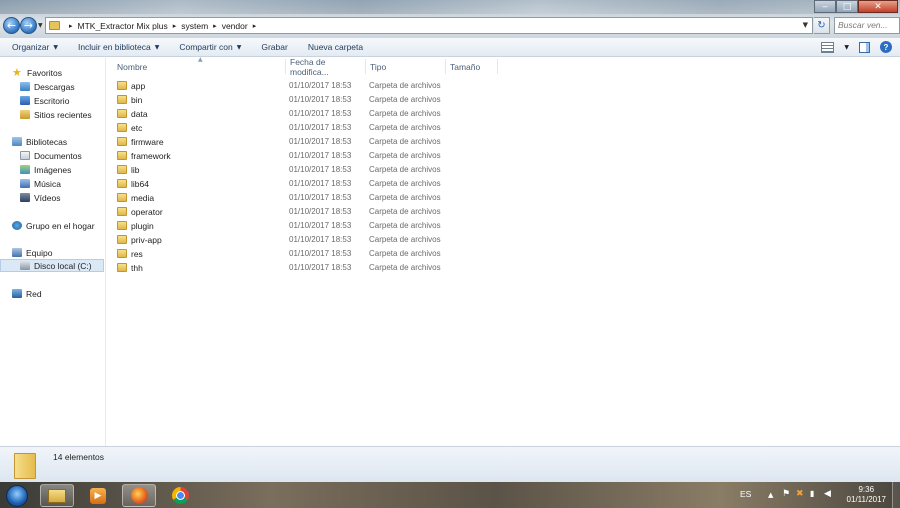 The height and width of the screenshot is (508, 900). What do you see at coordinates (878, 6) in the screenshot?
I see `close-button: ✕` at bounding box center [878, 6].